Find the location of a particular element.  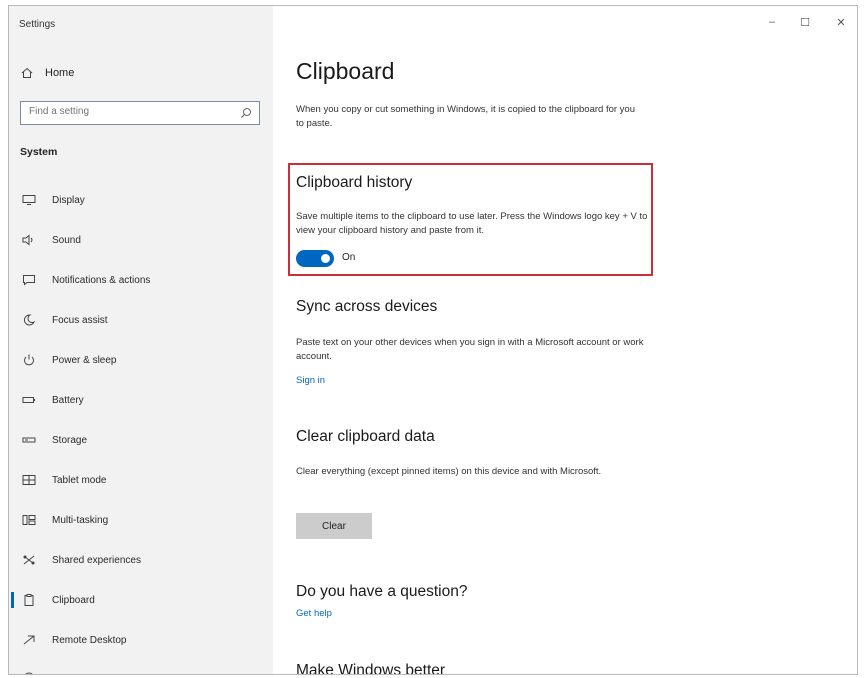

sidebar-item-label: Notifications & actions is located at coordinates (101, 280).